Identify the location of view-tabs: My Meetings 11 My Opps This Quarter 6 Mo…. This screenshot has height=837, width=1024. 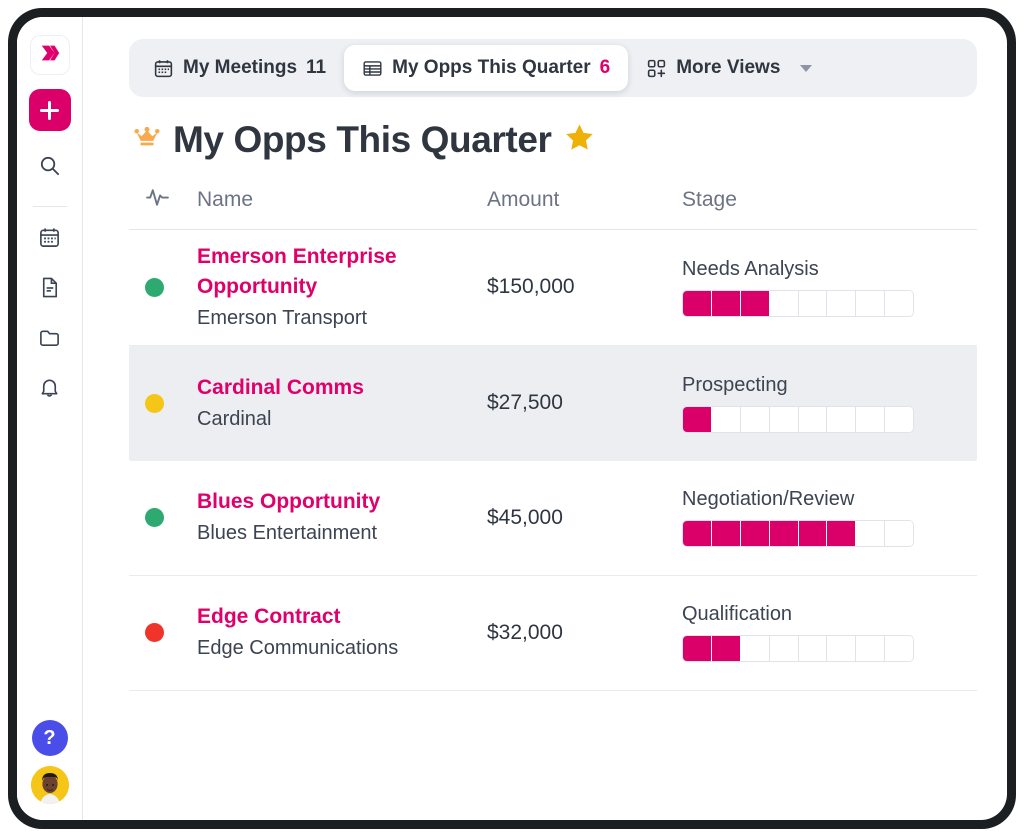
(553, 68).